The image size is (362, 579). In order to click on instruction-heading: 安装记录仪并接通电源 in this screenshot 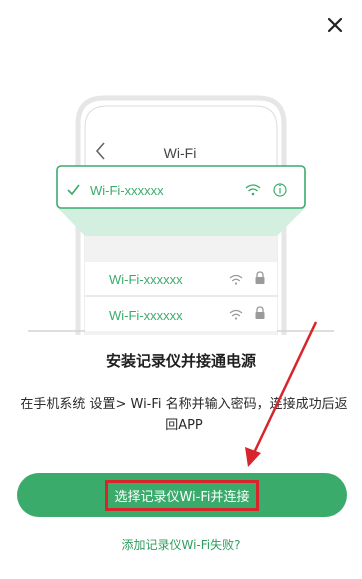, I will do `click(180, 361)`.